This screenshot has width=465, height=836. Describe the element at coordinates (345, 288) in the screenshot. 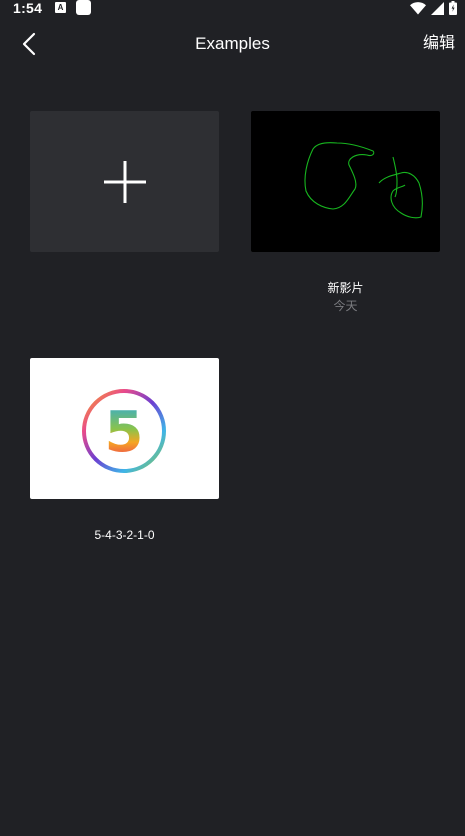

I see `project-name: 新影片` at that location.